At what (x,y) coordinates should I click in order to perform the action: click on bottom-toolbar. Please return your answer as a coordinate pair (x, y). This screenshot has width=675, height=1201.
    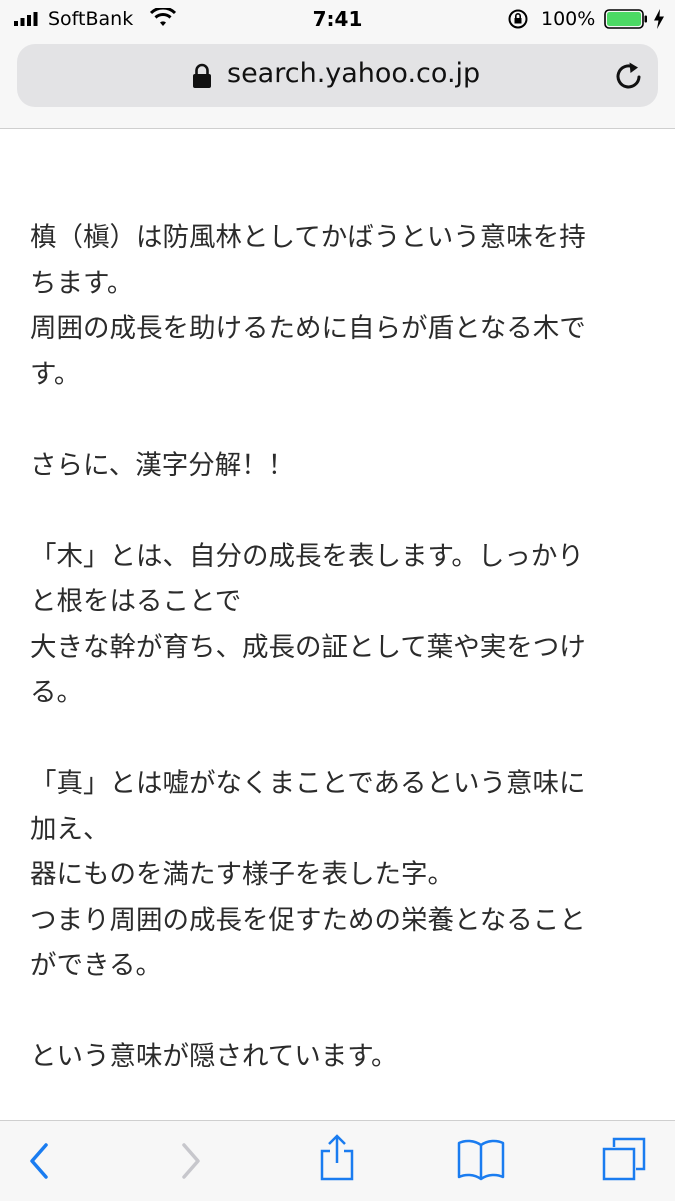
    Looking at the image, I should click on (337, 1160).